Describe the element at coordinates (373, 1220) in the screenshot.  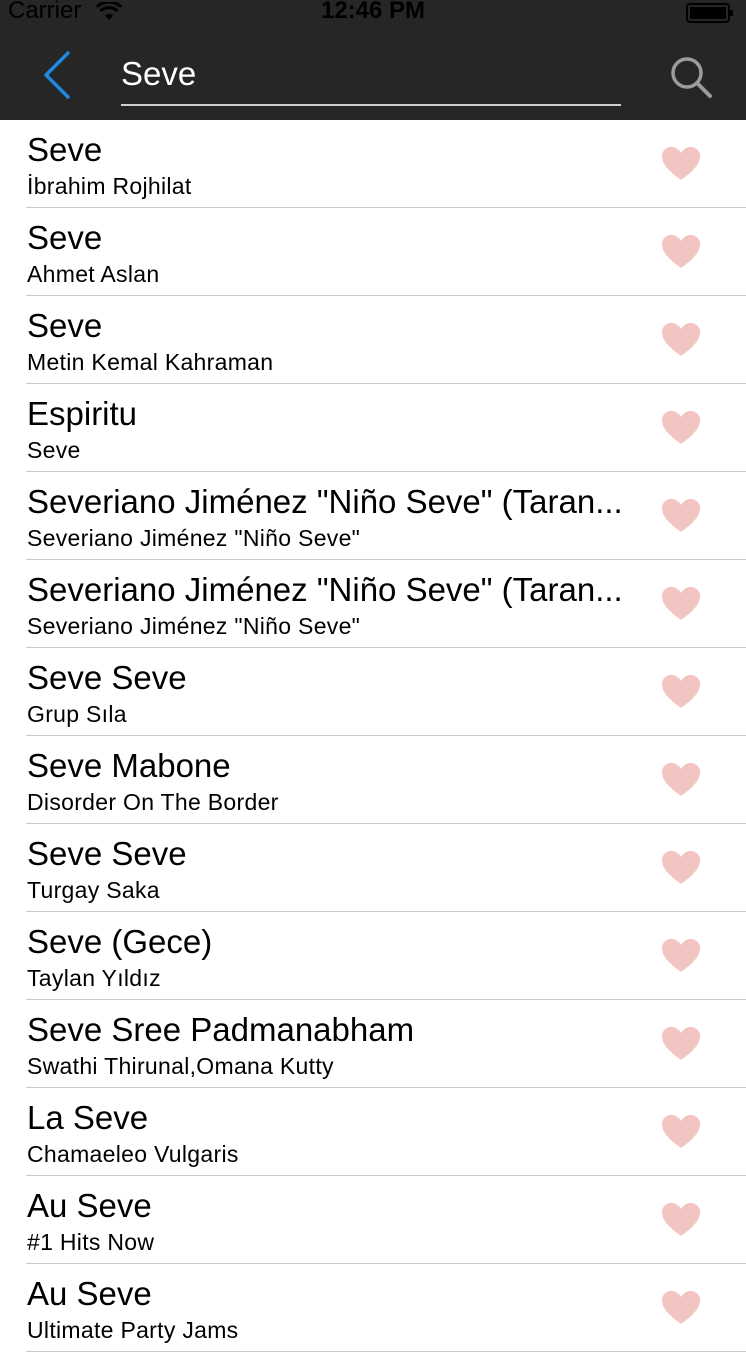
I see `list-item: Au Seve #1 Hits Now` at that location.